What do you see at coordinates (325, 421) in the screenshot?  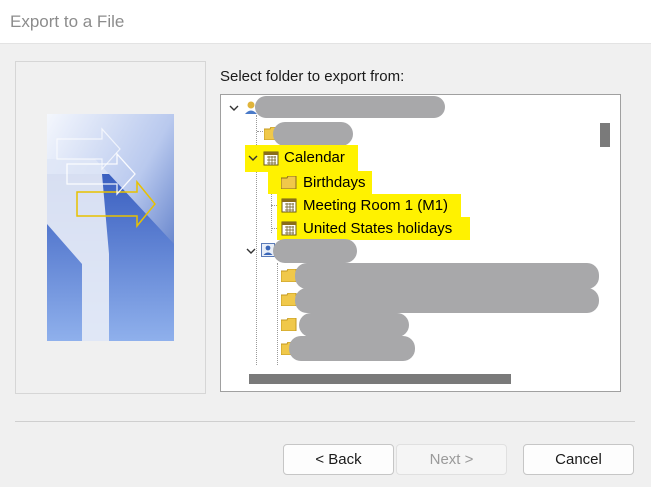 I see `divider` at bounding box center [325, 421].